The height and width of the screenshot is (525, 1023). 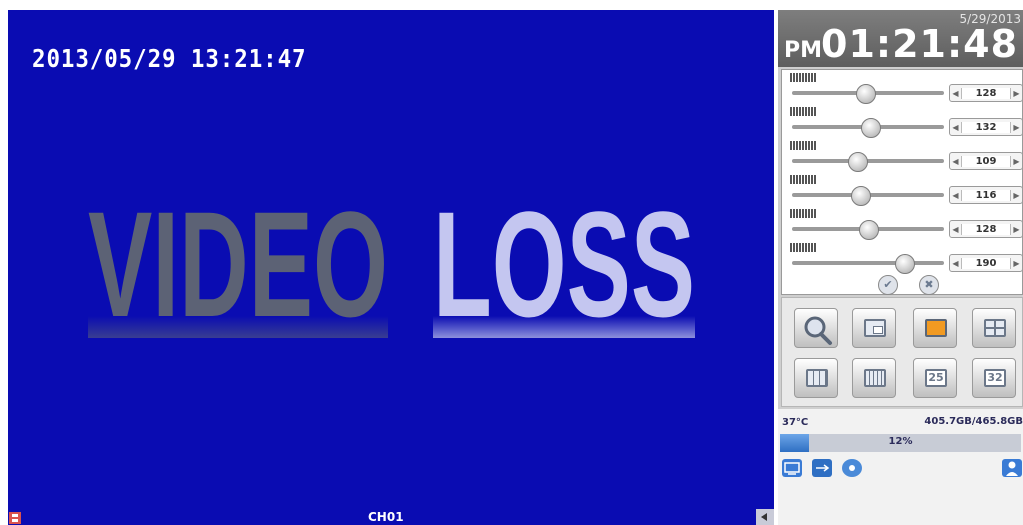 I want to click on confirm-button: ✔, so click(x=888, y=285).